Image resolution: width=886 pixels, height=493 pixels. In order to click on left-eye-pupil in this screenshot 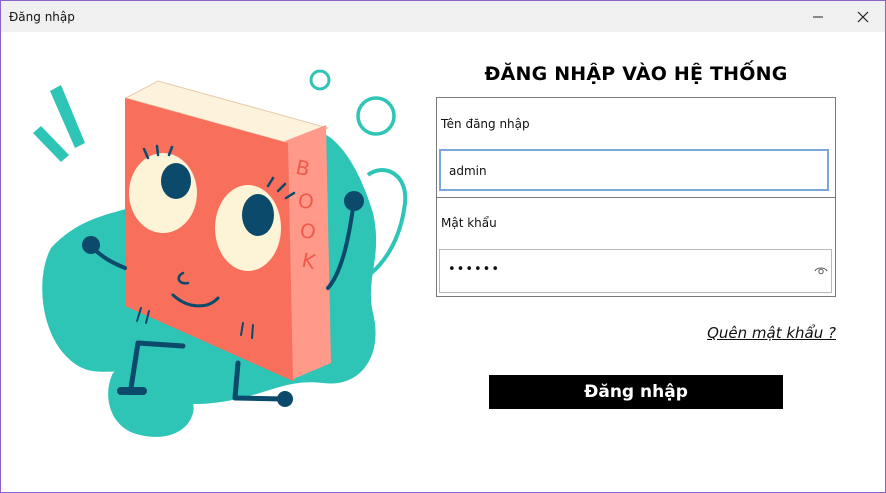, I will do `click(176, 181)`.